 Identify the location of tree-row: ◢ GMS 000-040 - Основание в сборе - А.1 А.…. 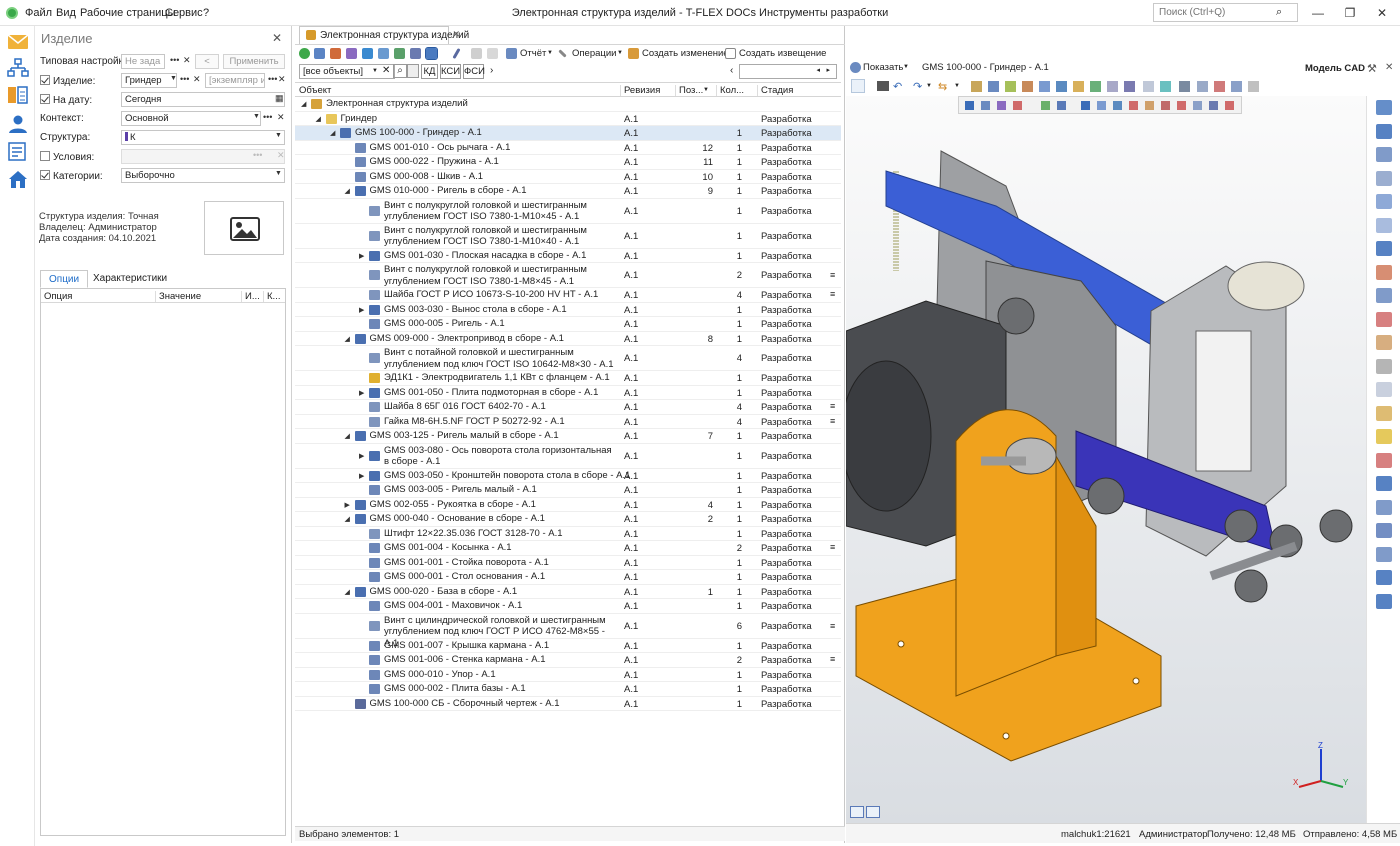
(568, 519).